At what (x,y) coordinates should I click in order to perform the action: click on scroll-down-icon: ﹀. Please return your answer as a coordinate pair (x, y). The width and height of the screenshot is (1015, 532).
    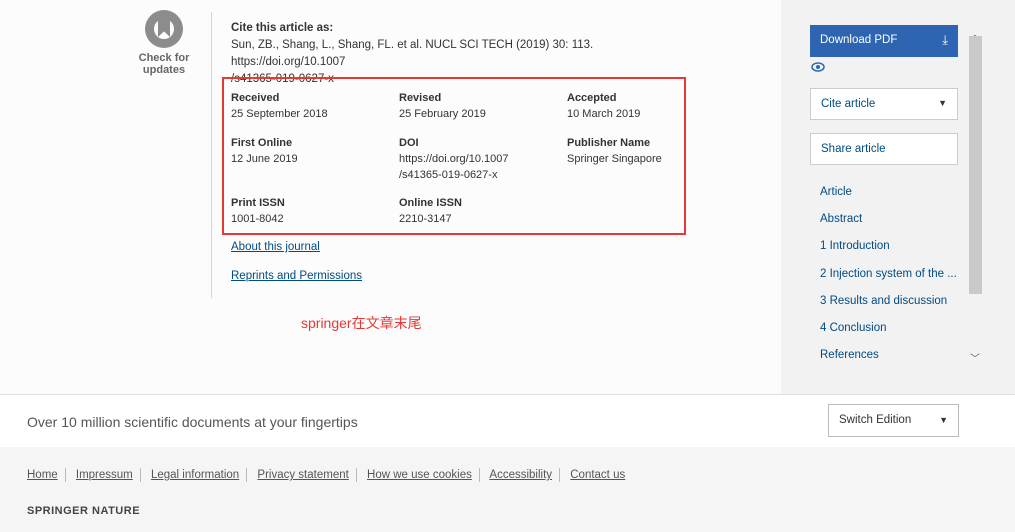
    Looking at the image, I should click on (975, 357).